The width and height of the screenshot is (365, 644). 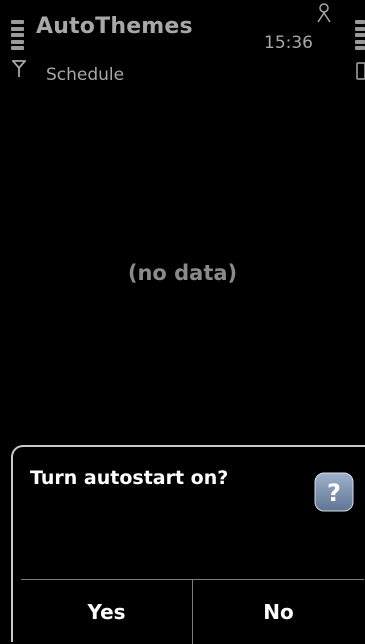 I want to click on no-button: No, so click(x=278, y=612).